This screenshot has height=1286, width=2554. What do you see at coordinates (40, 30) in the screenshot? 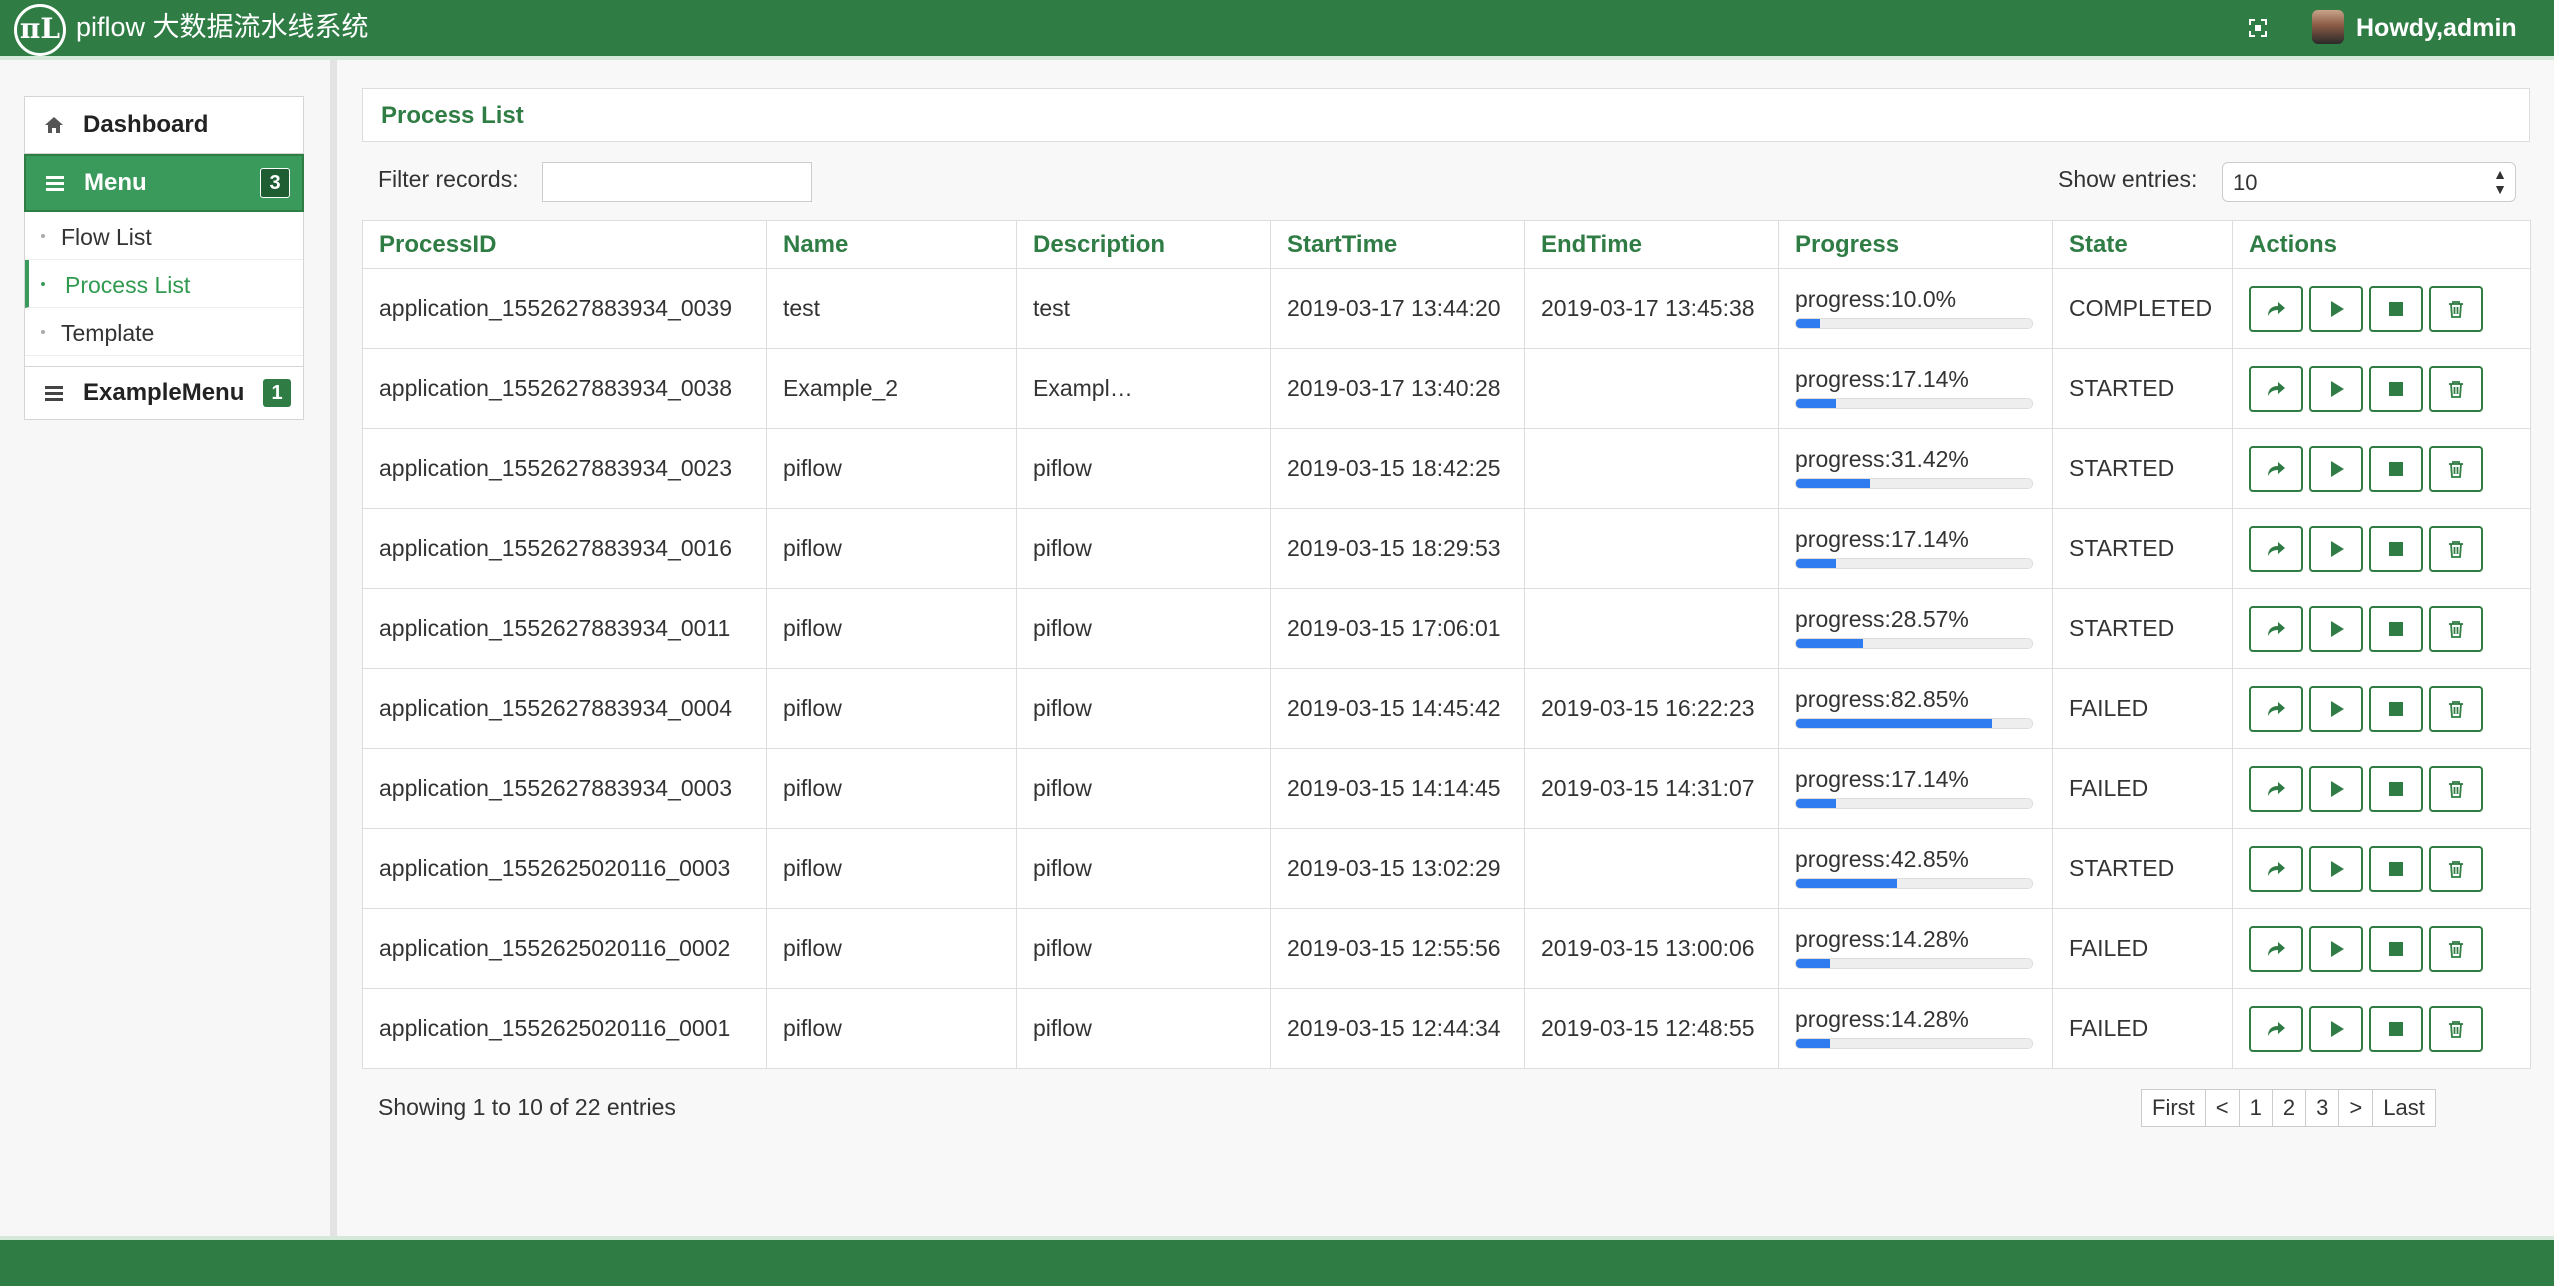
I see `piflow-logo: πL` at bounding box center [40, 30].